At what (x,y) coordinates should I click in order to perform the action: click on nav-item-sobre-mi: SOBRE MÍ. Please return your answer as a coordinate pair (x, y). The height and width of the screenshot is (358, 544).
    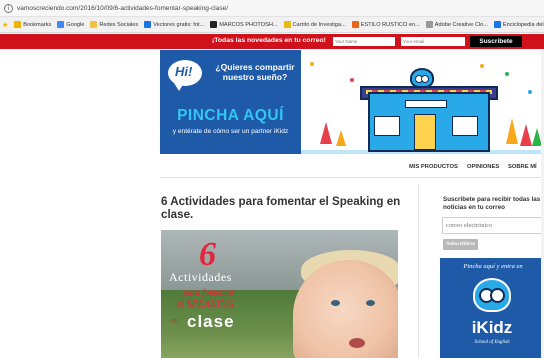
    Looking at the image, I should click on (522, 167).